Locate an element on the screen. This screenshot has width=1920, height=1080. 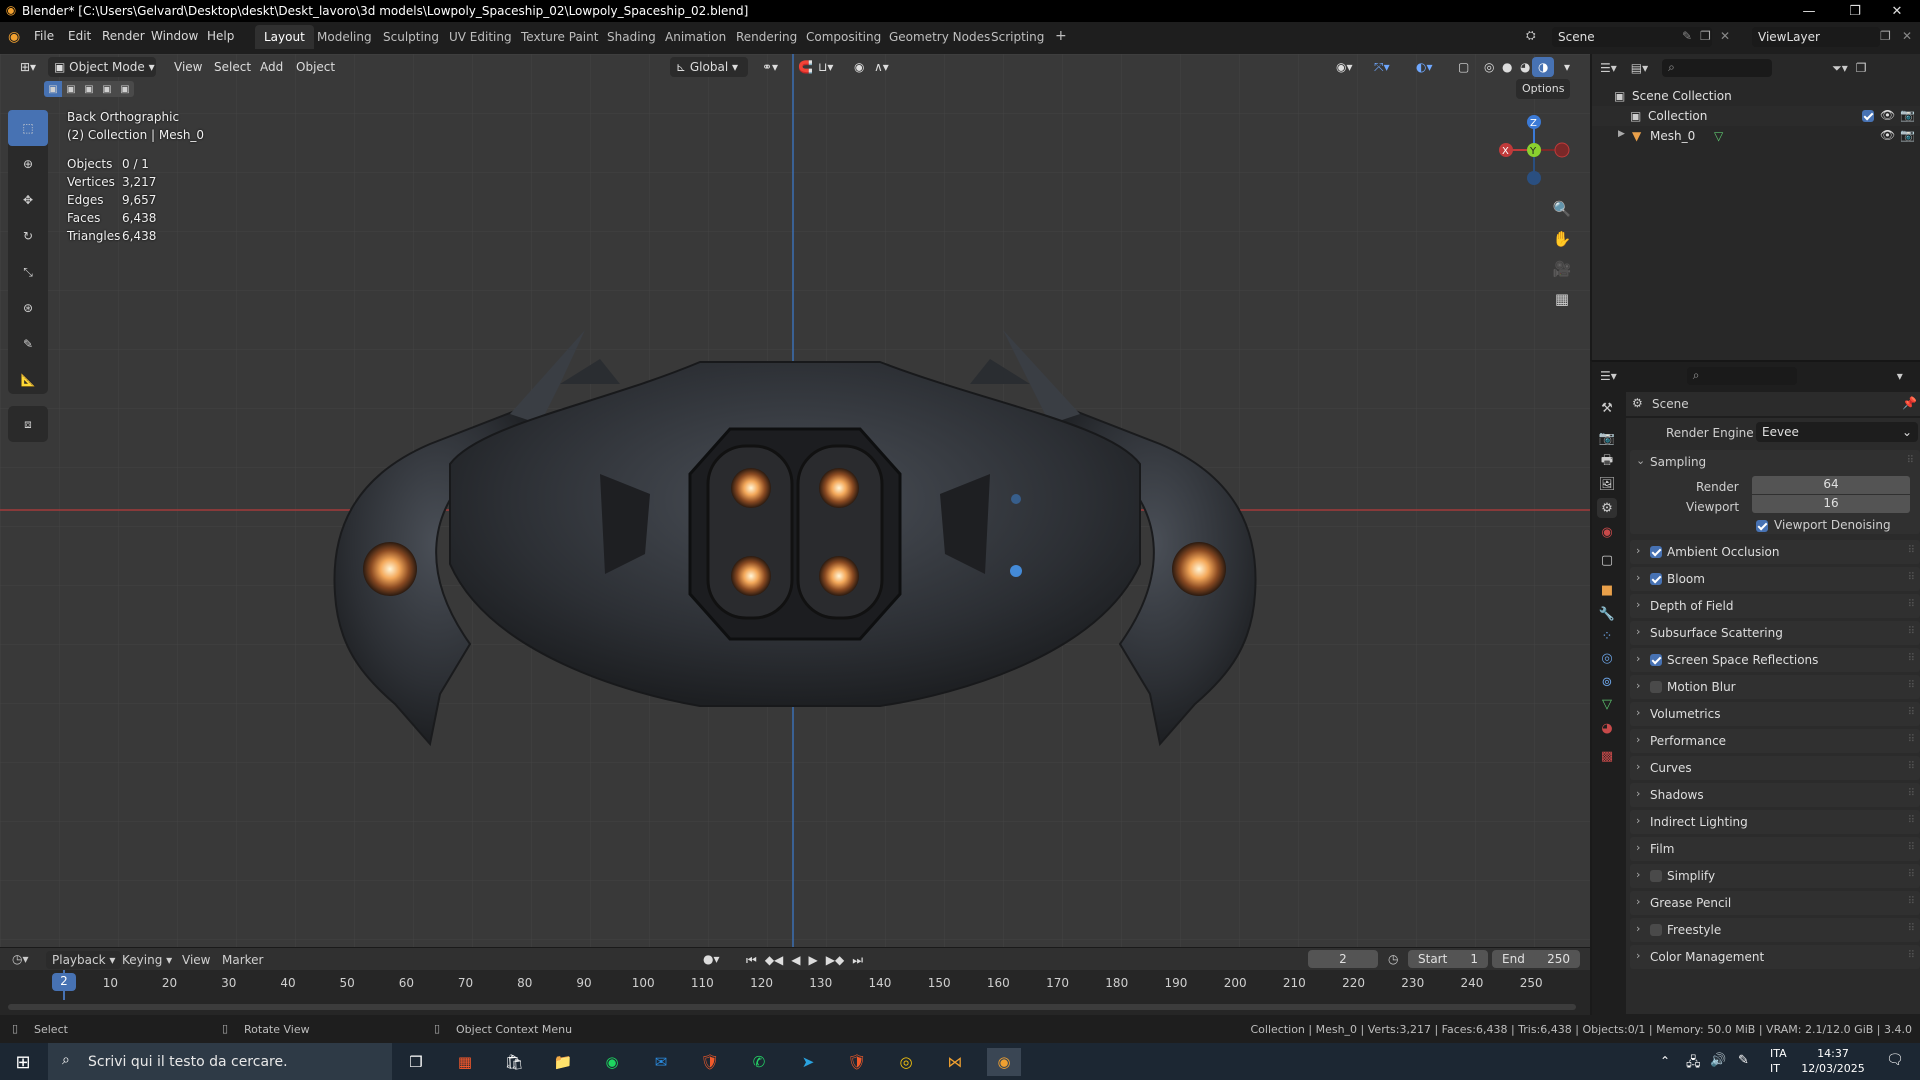
zoom-icon: 🔍 is located at coordinates (1562, 209).